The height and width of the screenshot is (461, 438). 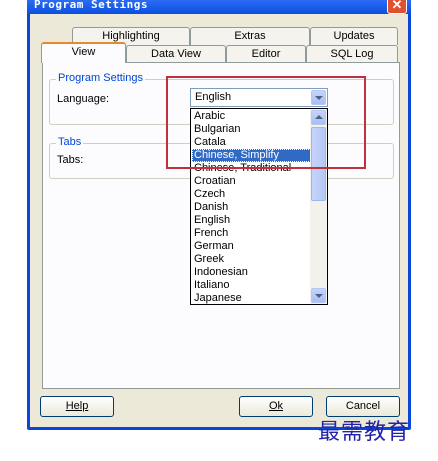 I want to click on help-button-label: Help, so click(x=77, y=406).